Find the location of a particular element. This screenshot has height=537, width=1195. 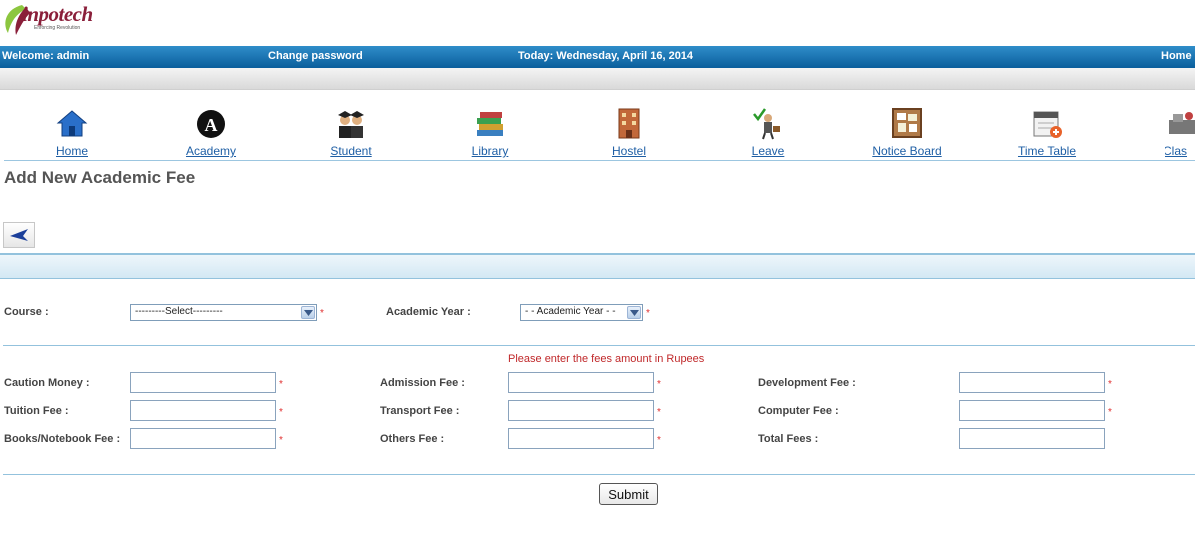

nav-label: Leave is located at coordinates (768, 151).